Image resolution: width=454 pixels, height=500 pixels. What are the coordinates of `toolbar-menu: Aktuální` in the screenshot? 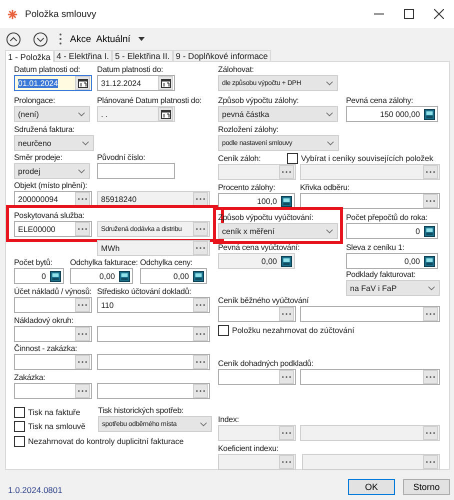 It's located at (113, 39).